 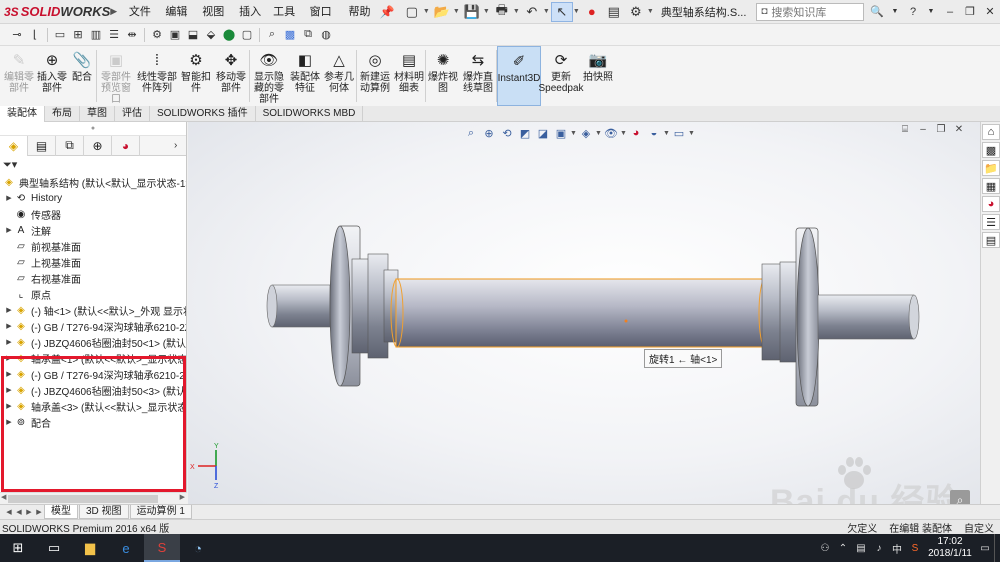 I want to click on viewport-close-icon: ✕, so click(x=959, y=129).